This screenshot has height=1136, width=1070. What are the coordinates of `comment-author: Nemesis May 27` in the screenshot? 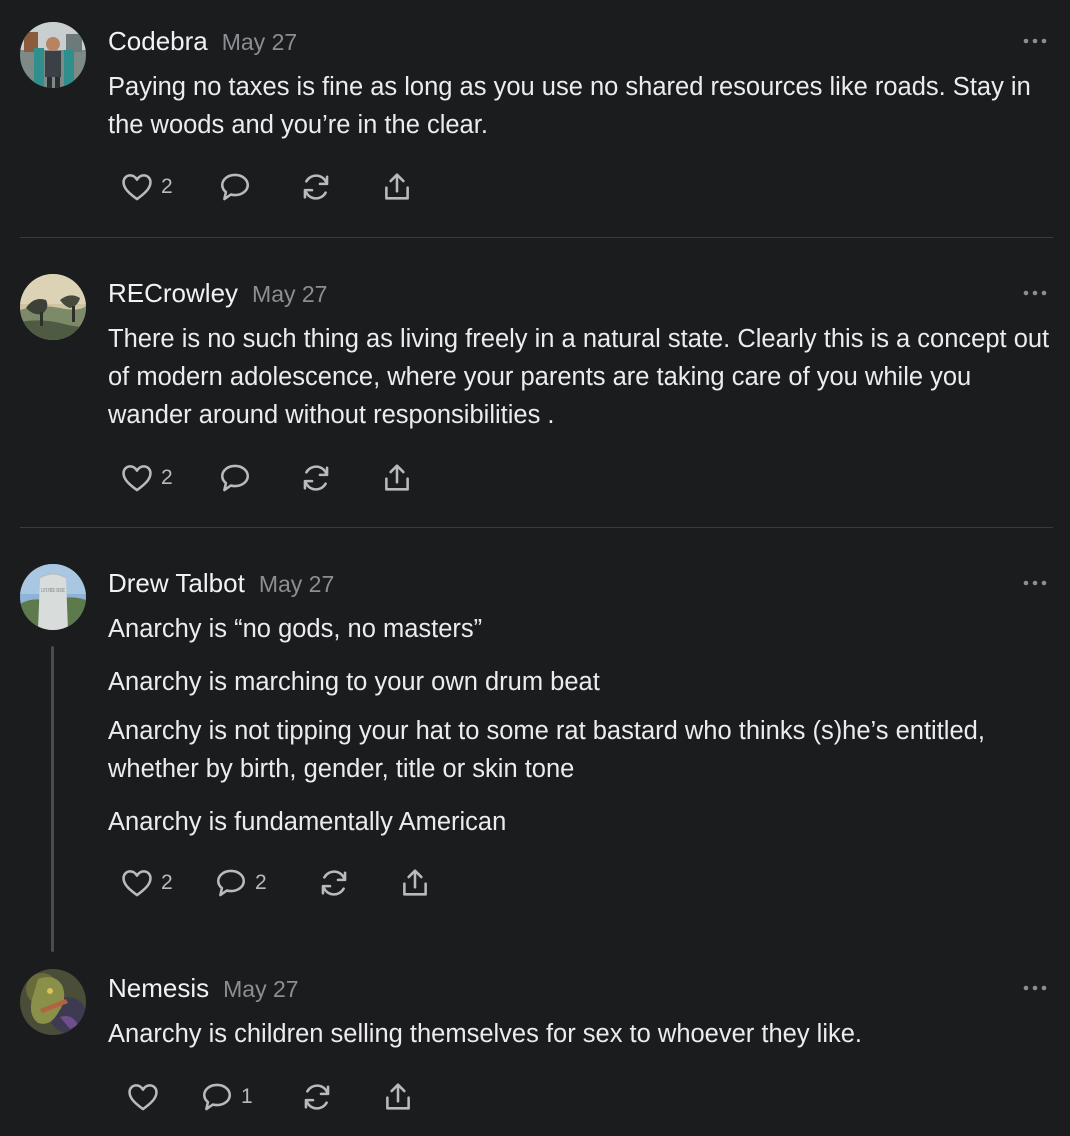 It's located at (203, 988).